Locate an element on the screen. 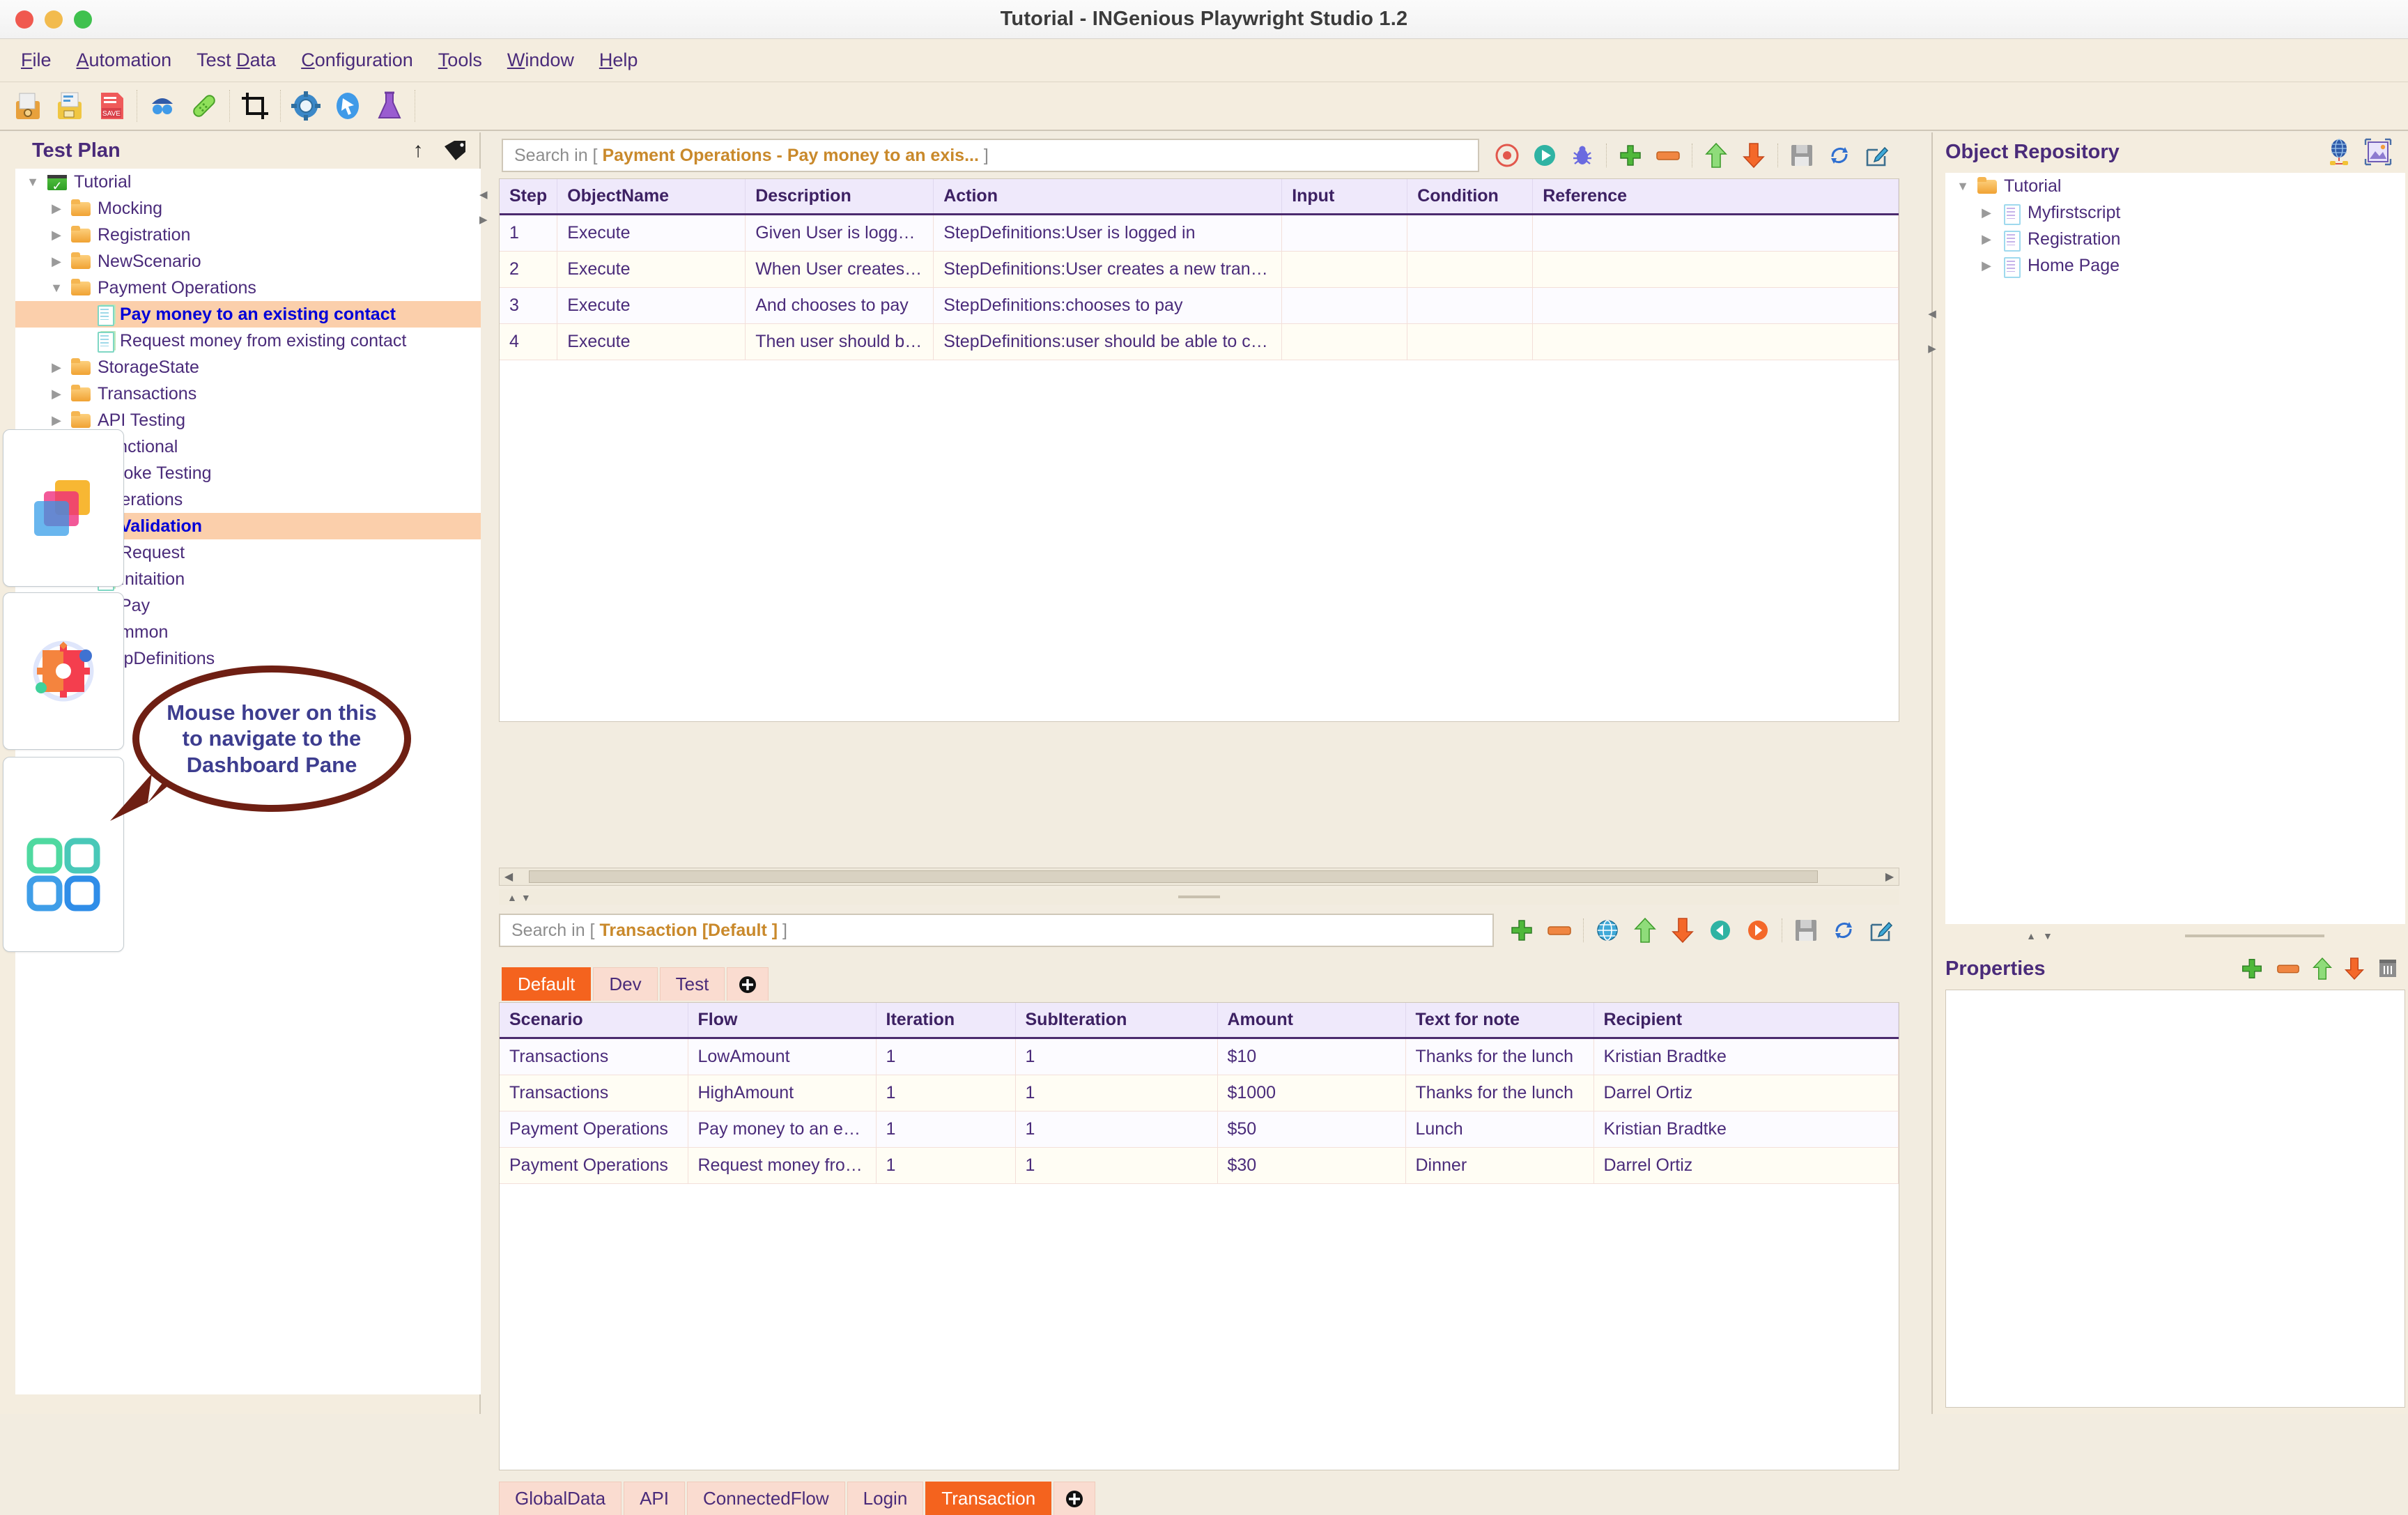 The image size is (2408, 1515). prev-icon is located at coordinates (1720, 931).